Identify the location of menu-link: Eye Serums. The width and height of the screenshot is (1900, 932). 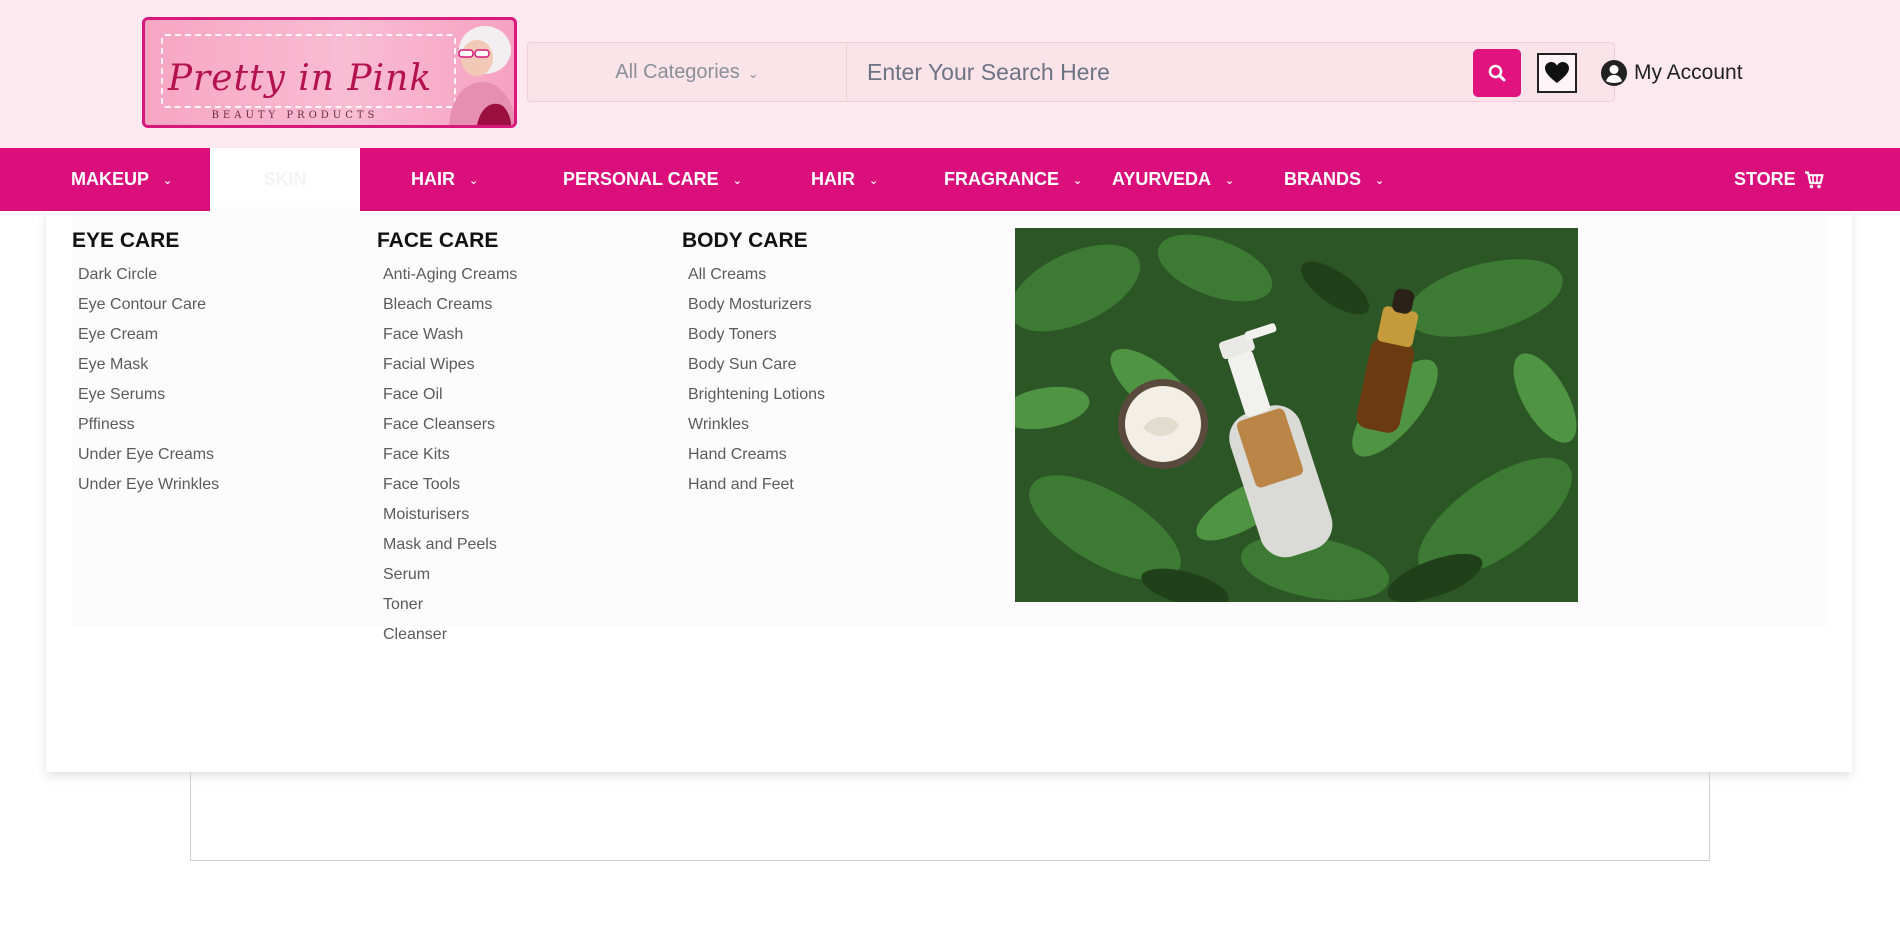
(148, 400).